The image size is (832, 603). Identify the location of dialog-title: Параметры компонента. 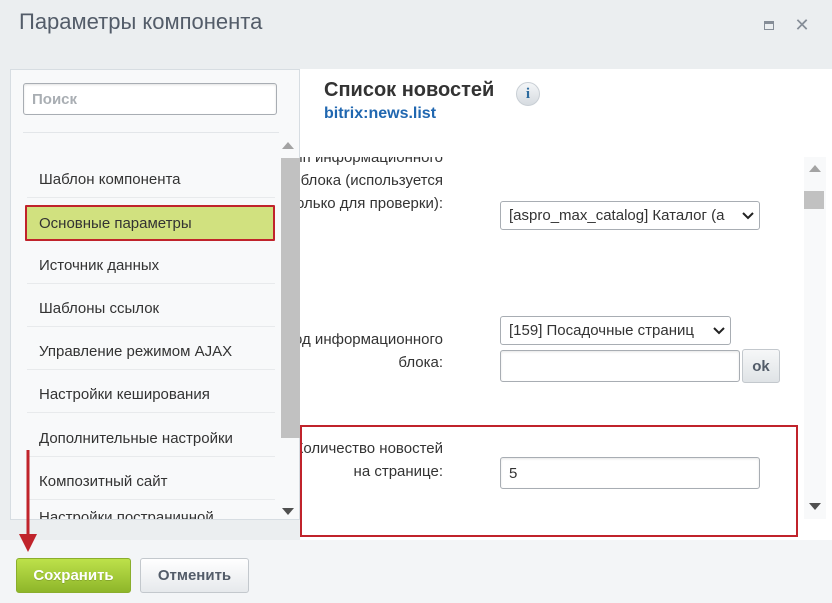
(141, 21).